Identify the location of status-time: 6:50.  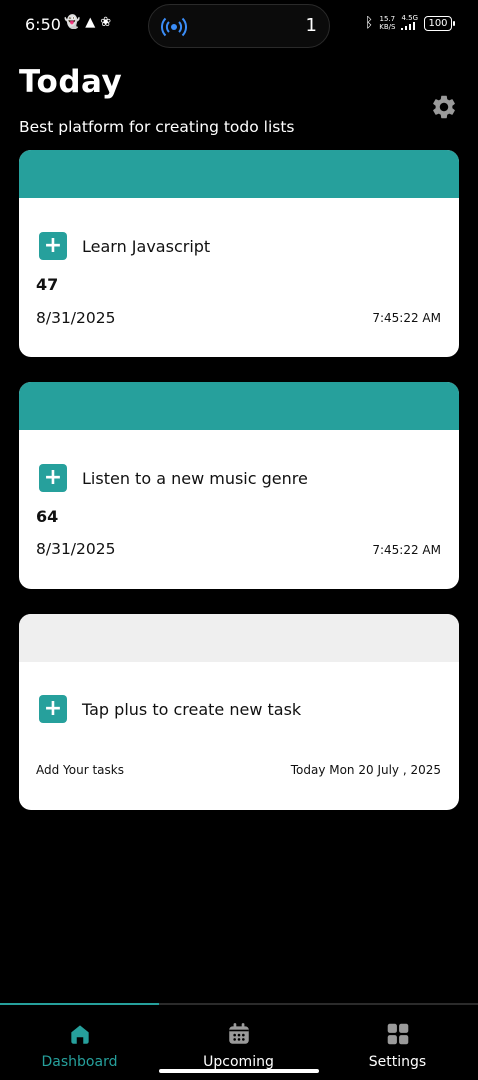
(43, 24).